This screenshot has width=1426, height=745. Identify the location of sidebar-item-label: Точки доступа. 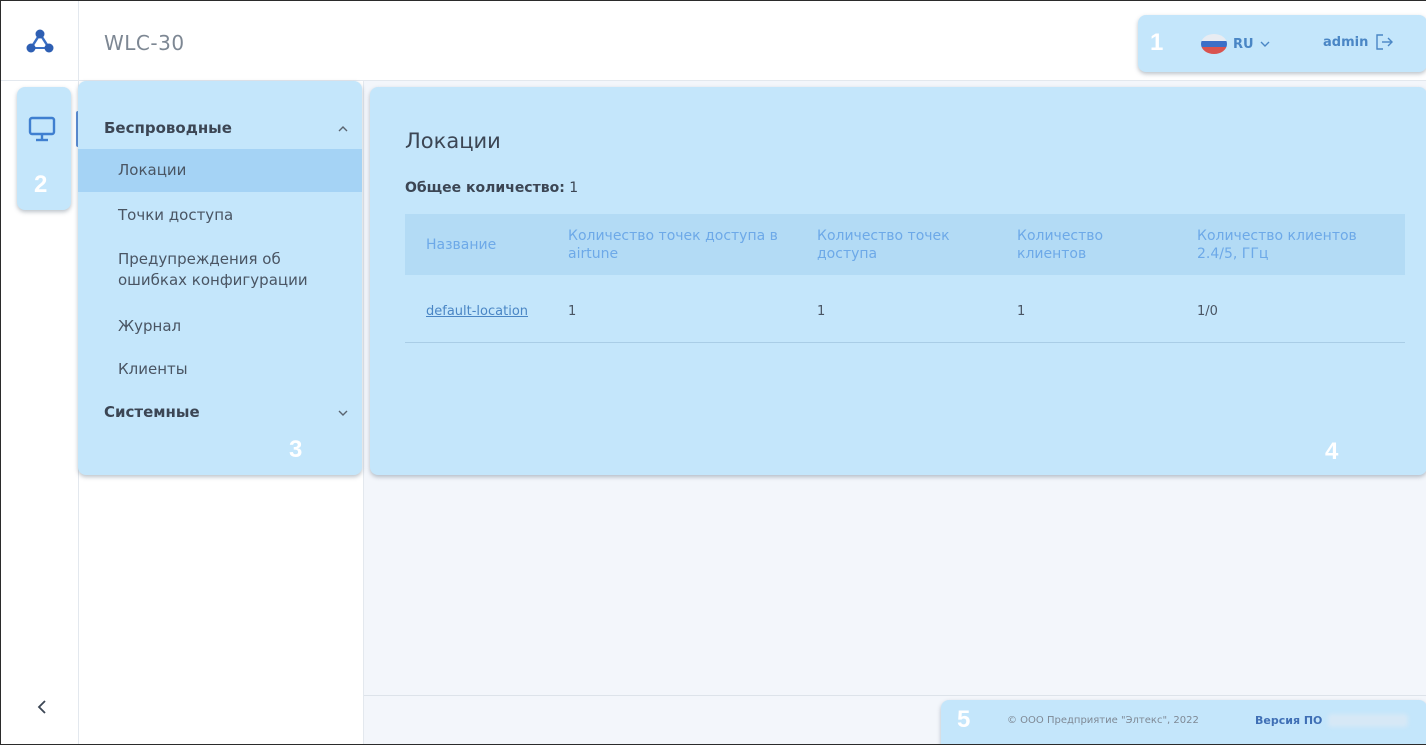
(176, 215).